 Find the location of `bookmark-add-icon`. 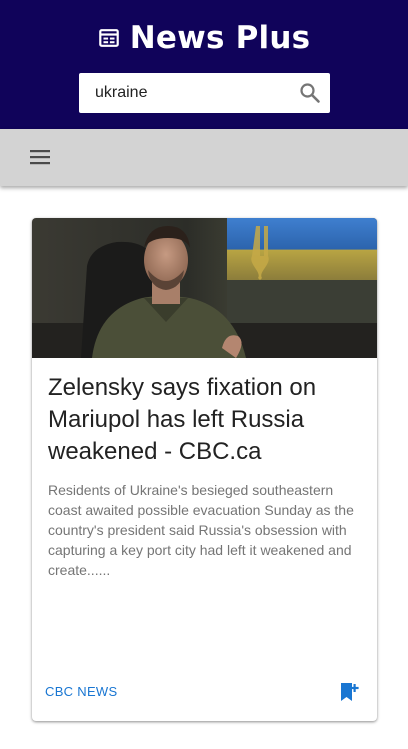

bookmark-add-icon is located at coordinates (350, 692).